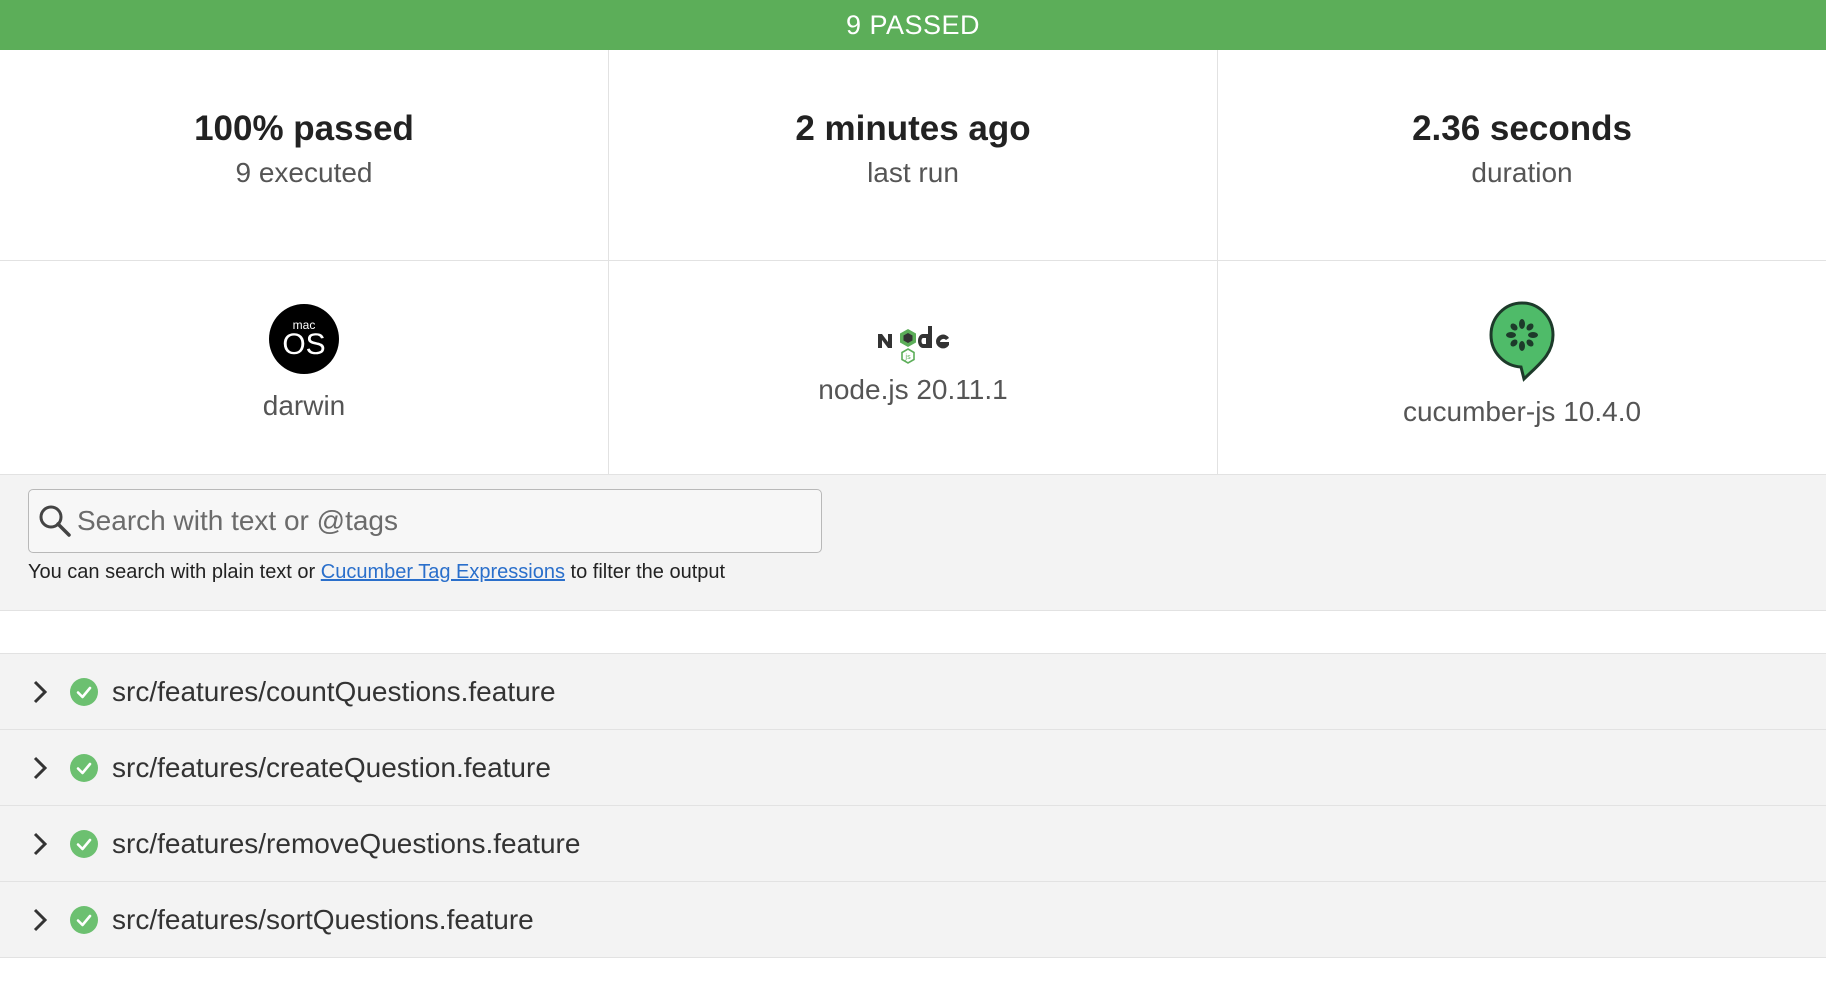 The height and width of the screenshot is (982, 1826). What do you see at coordinates (913, 632) in the screenshot?
I see `divider-spacer` at bounding box center [913, 632].